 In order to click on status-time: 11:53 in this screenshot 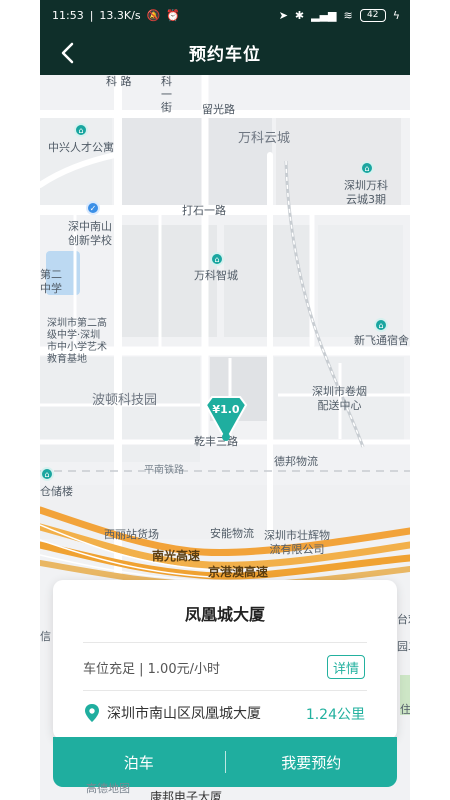, I will do `click(68, 15)`.